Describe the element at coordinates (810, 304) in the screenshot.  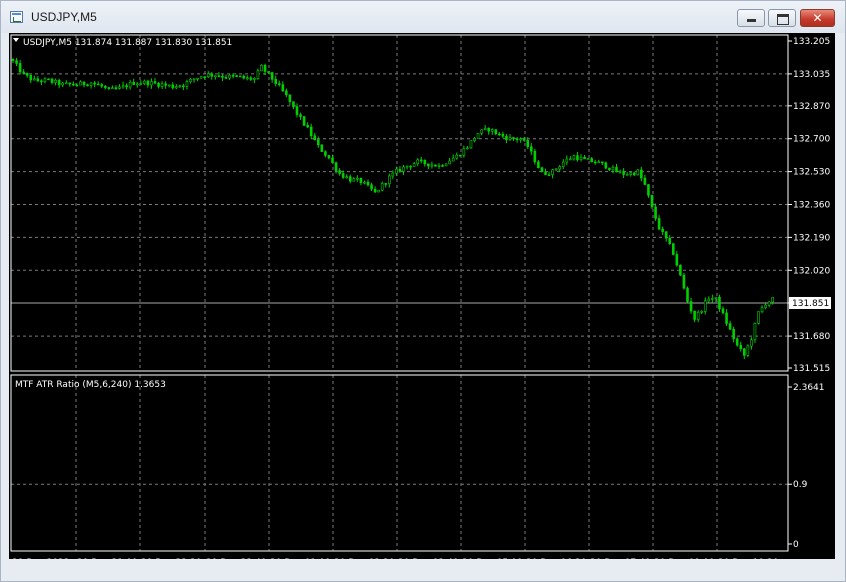
I see `current-price-label: 131.851` at that location.